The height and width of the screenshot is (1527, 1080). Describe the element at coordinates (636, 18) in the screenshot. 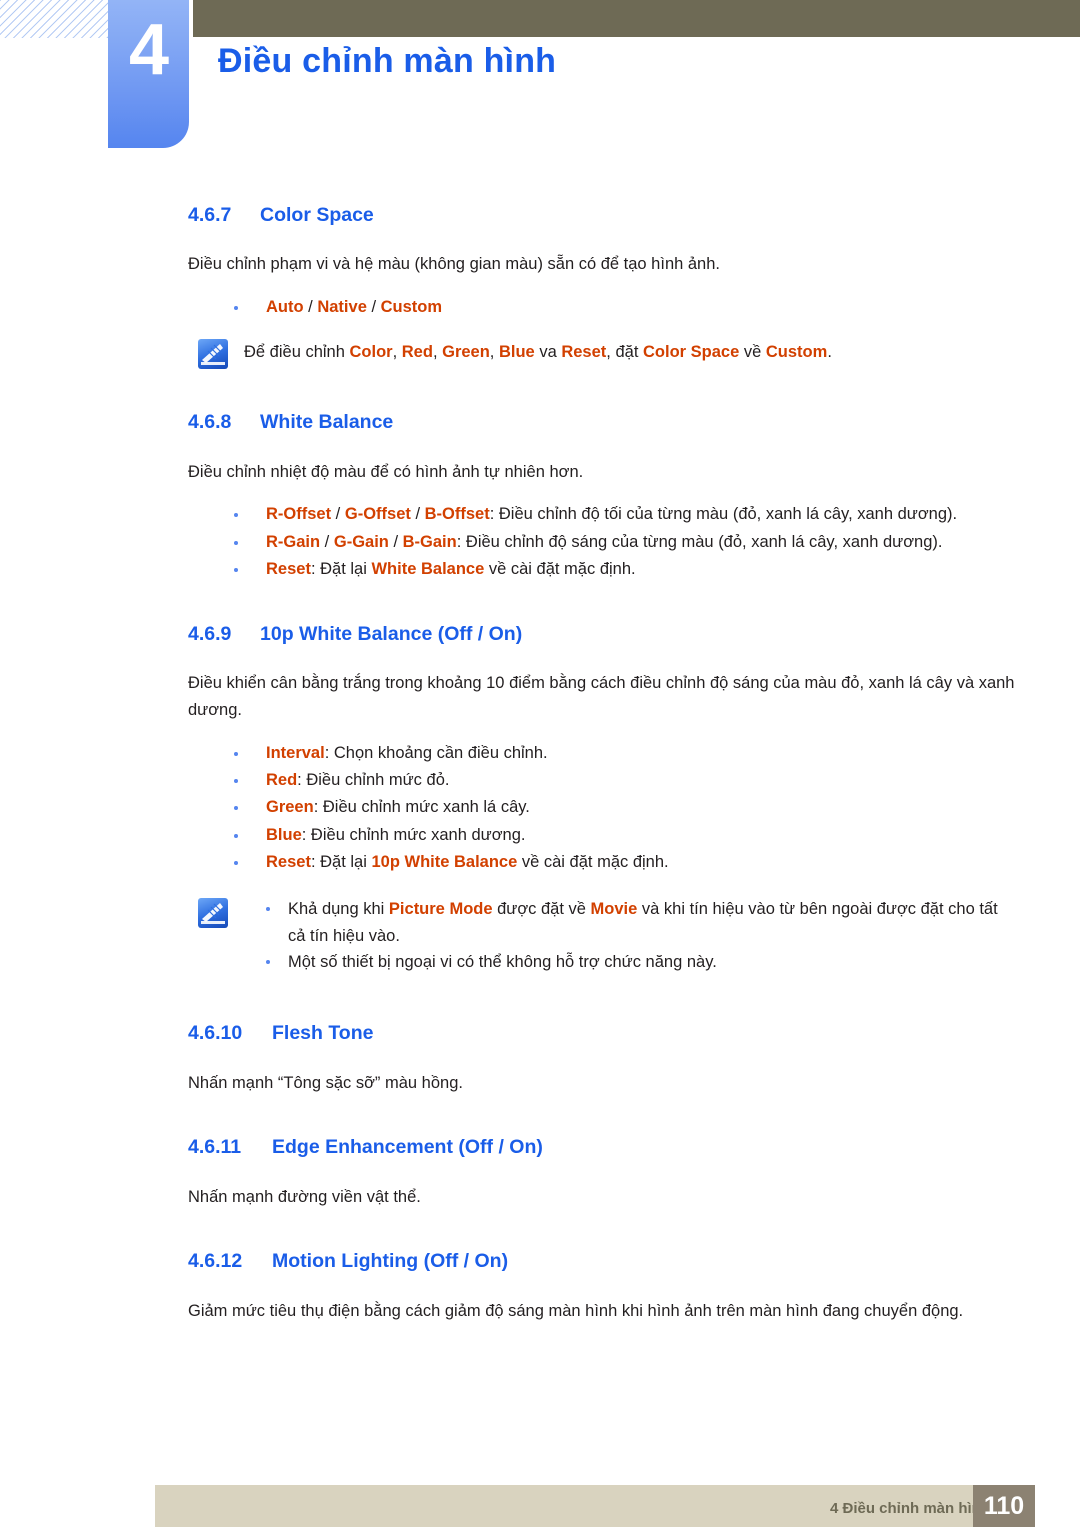

I see `header-olive-bar` at that location.